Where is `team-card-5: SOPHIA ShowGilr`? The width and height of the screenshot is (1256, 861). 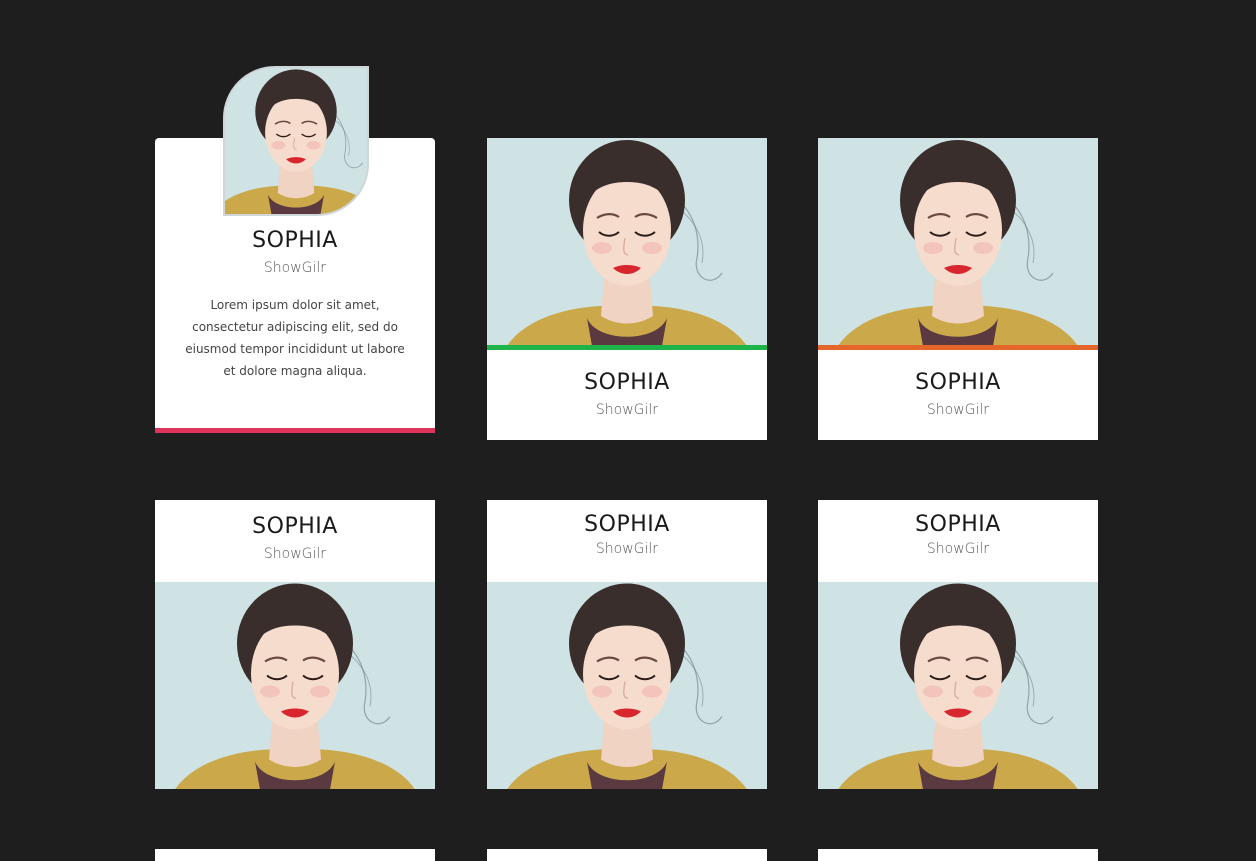 team-card-5: SOPHIA ShowGilr is located at coordinates (627, 644).